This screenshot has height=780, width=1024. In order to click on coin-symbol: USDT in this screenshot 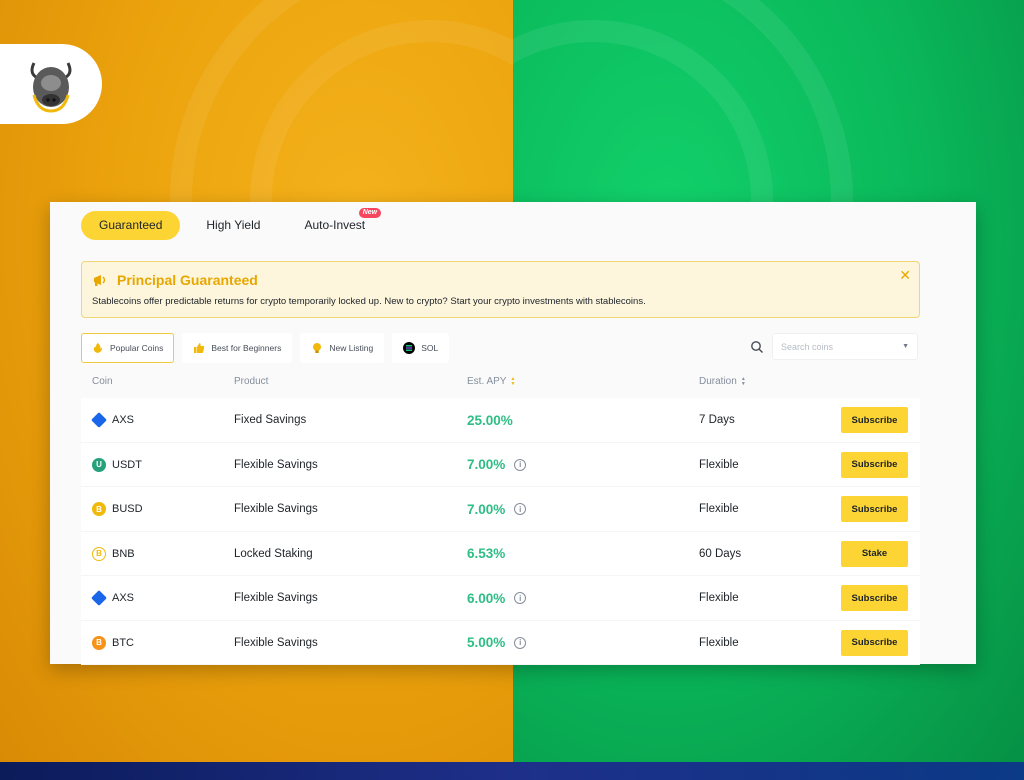, I will do `click(127, 464)`.